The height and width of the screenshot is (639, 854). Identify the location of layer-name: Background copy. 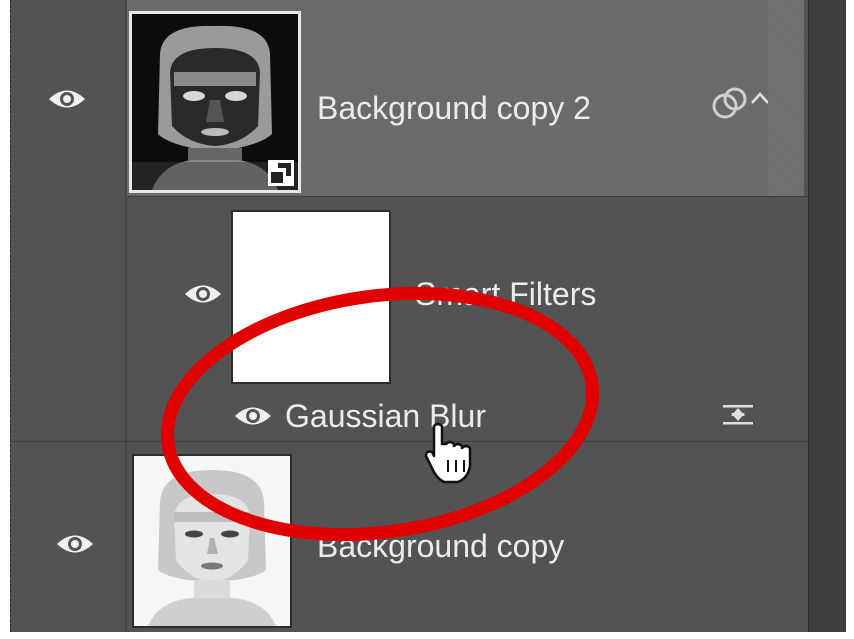
(440, 546).